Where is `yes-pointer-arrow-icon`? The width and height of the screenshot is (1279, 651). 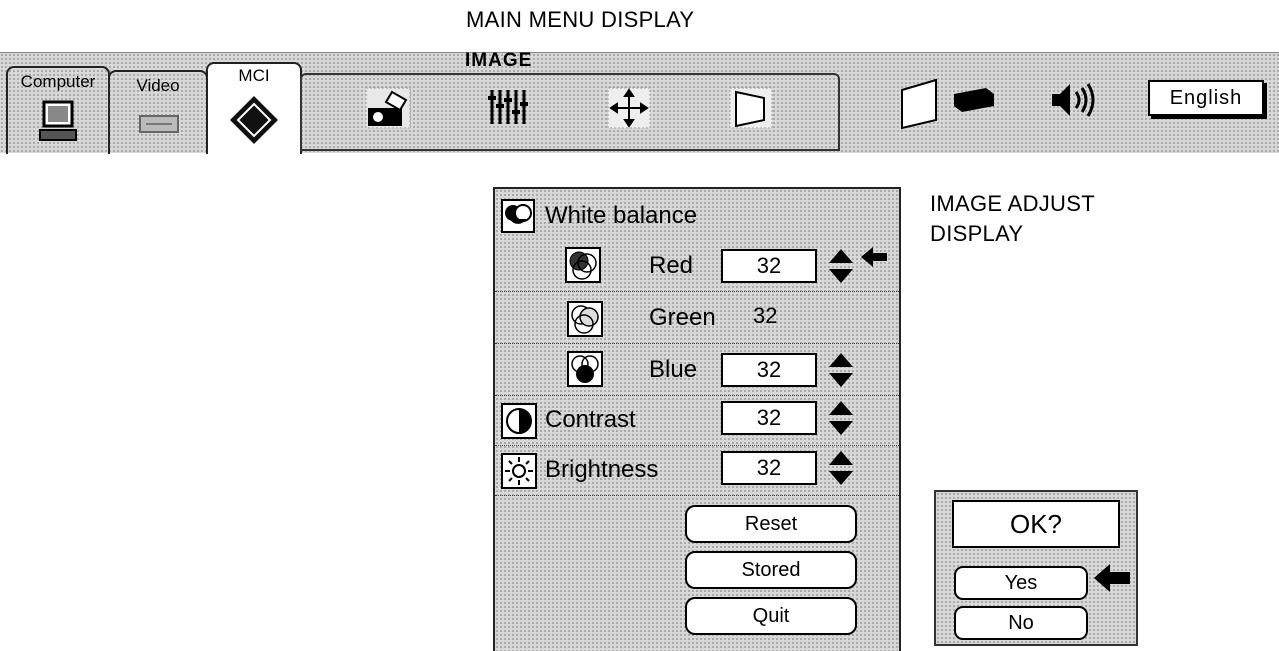
yes-pointer-arrow-icon is located at coordinates (1112, 578).